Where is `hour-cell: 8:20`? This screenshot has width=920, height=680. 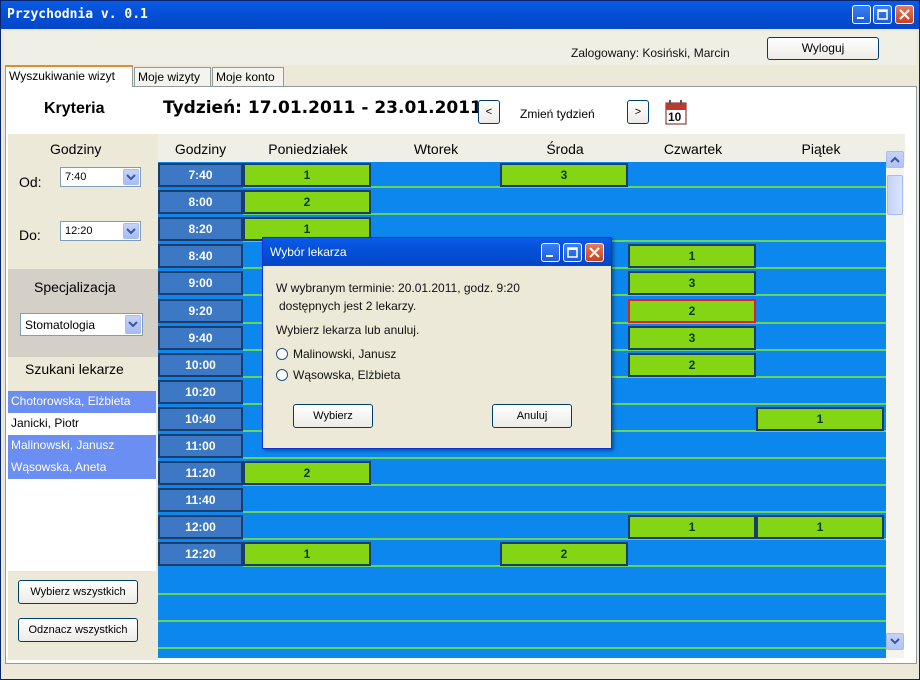 hour-cell: 8:20 is located at coordinates (200, 229).